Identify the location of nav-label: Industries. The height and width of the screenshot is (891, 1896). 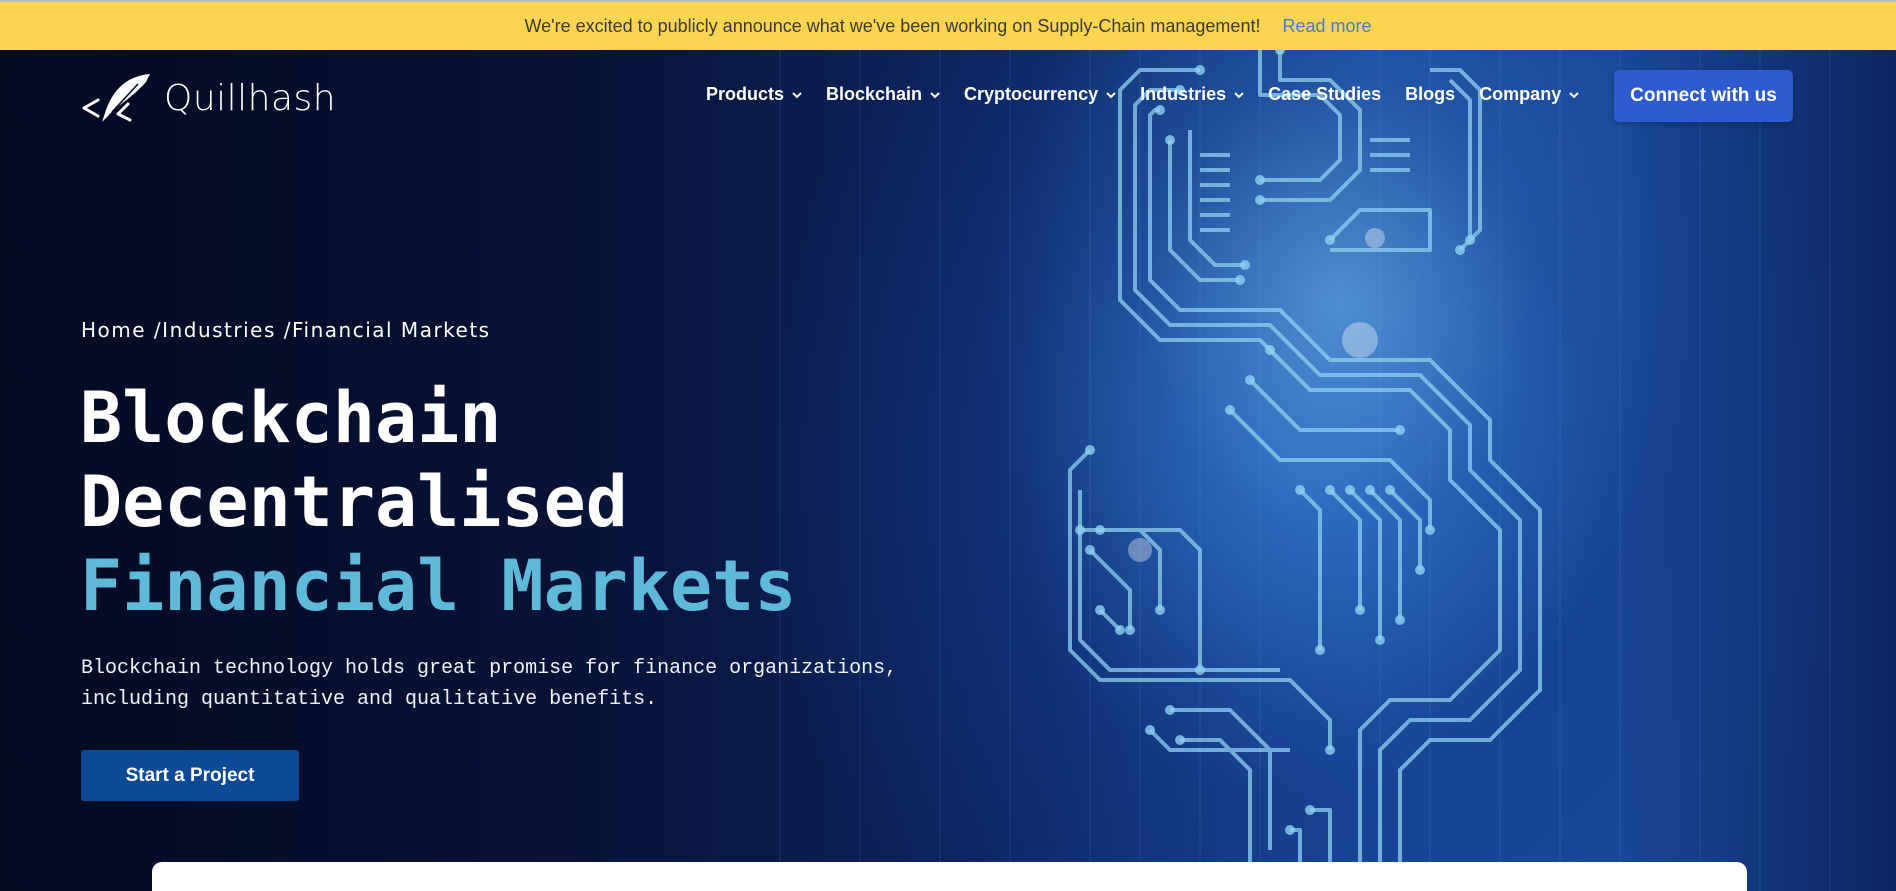
(1183, 94).